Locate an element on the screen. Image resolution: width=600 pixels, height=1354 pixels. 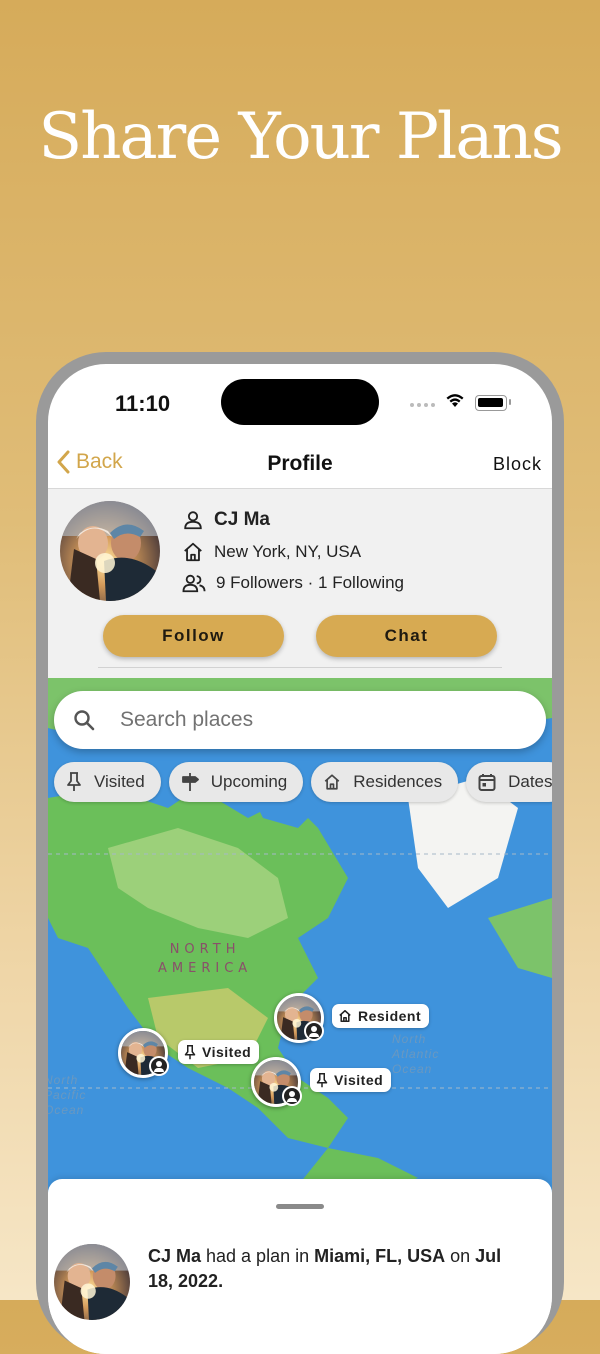
chip-residences: Residences is located at coordinates (385, 782).